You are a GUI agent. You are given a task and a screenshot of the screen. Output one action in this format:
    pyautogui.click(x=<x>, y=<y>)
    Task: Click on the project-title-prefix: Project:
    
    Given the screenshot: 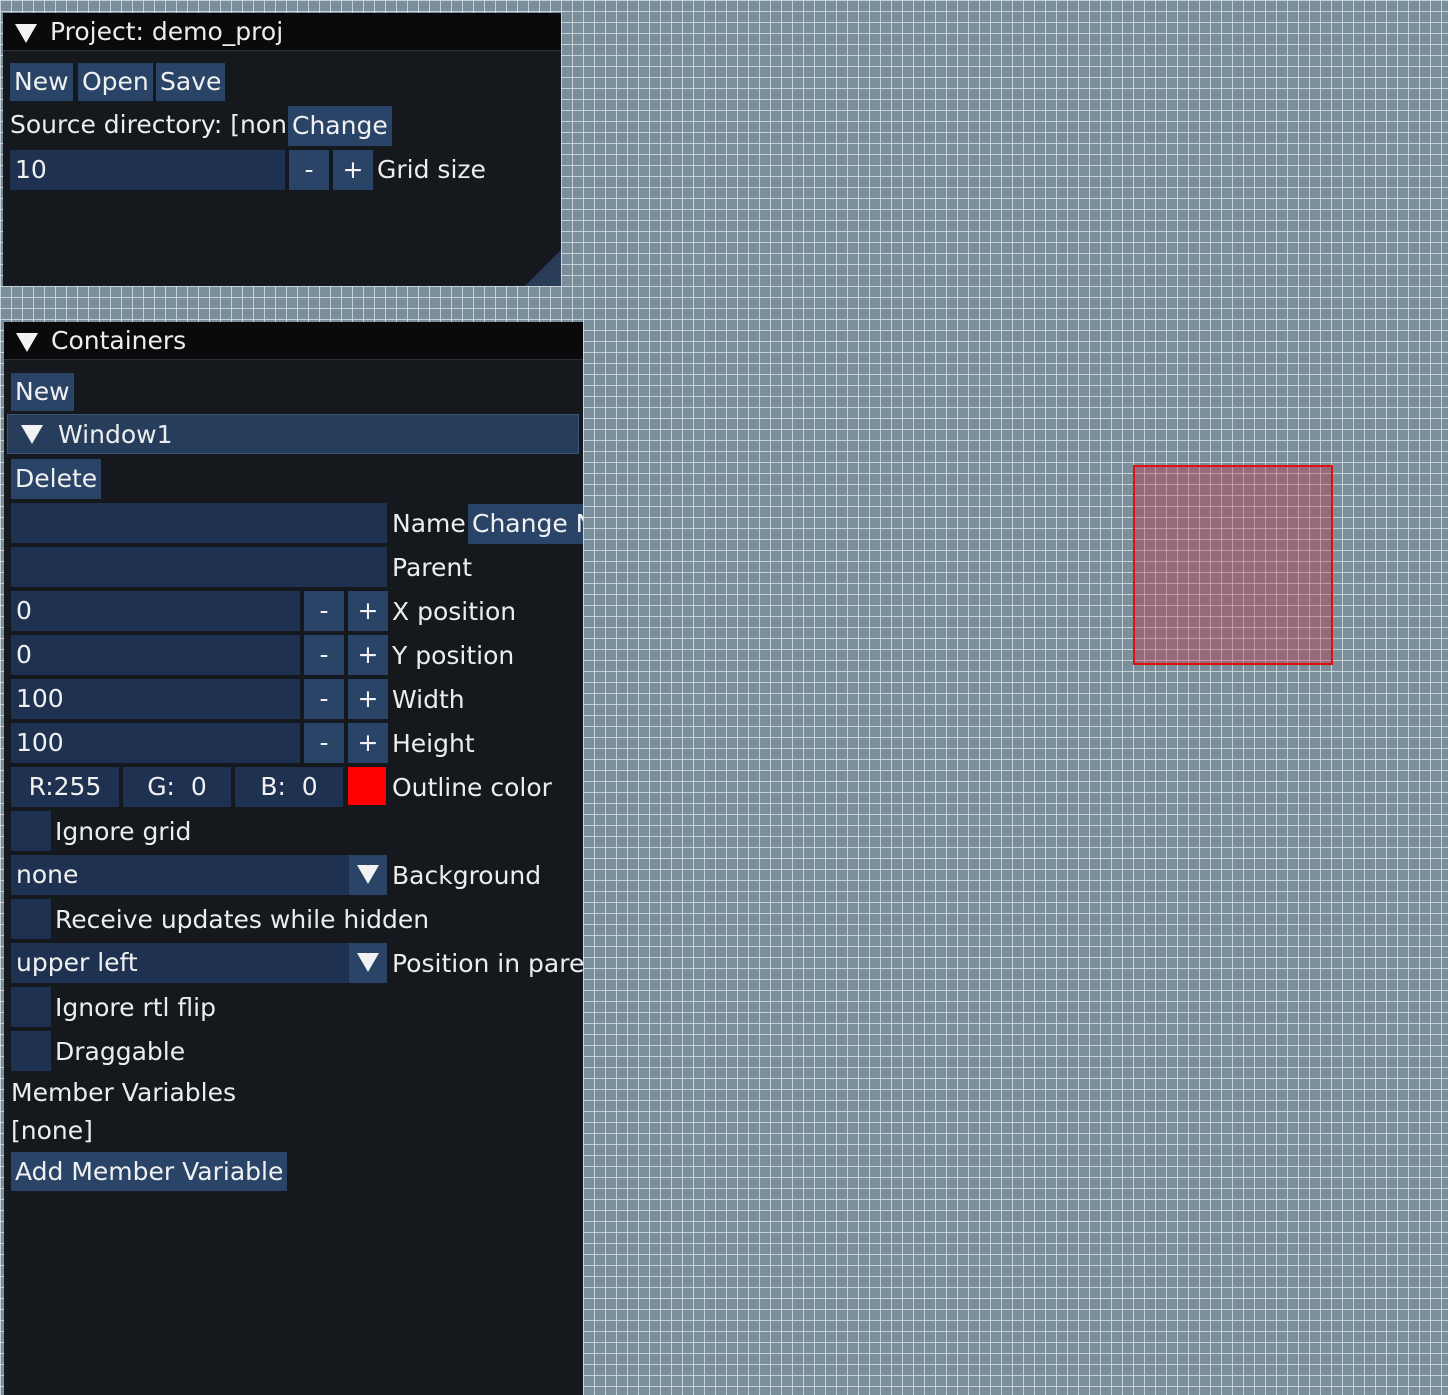 What is the action you would take?
    pyautogui.click(x=101, y=31)
    